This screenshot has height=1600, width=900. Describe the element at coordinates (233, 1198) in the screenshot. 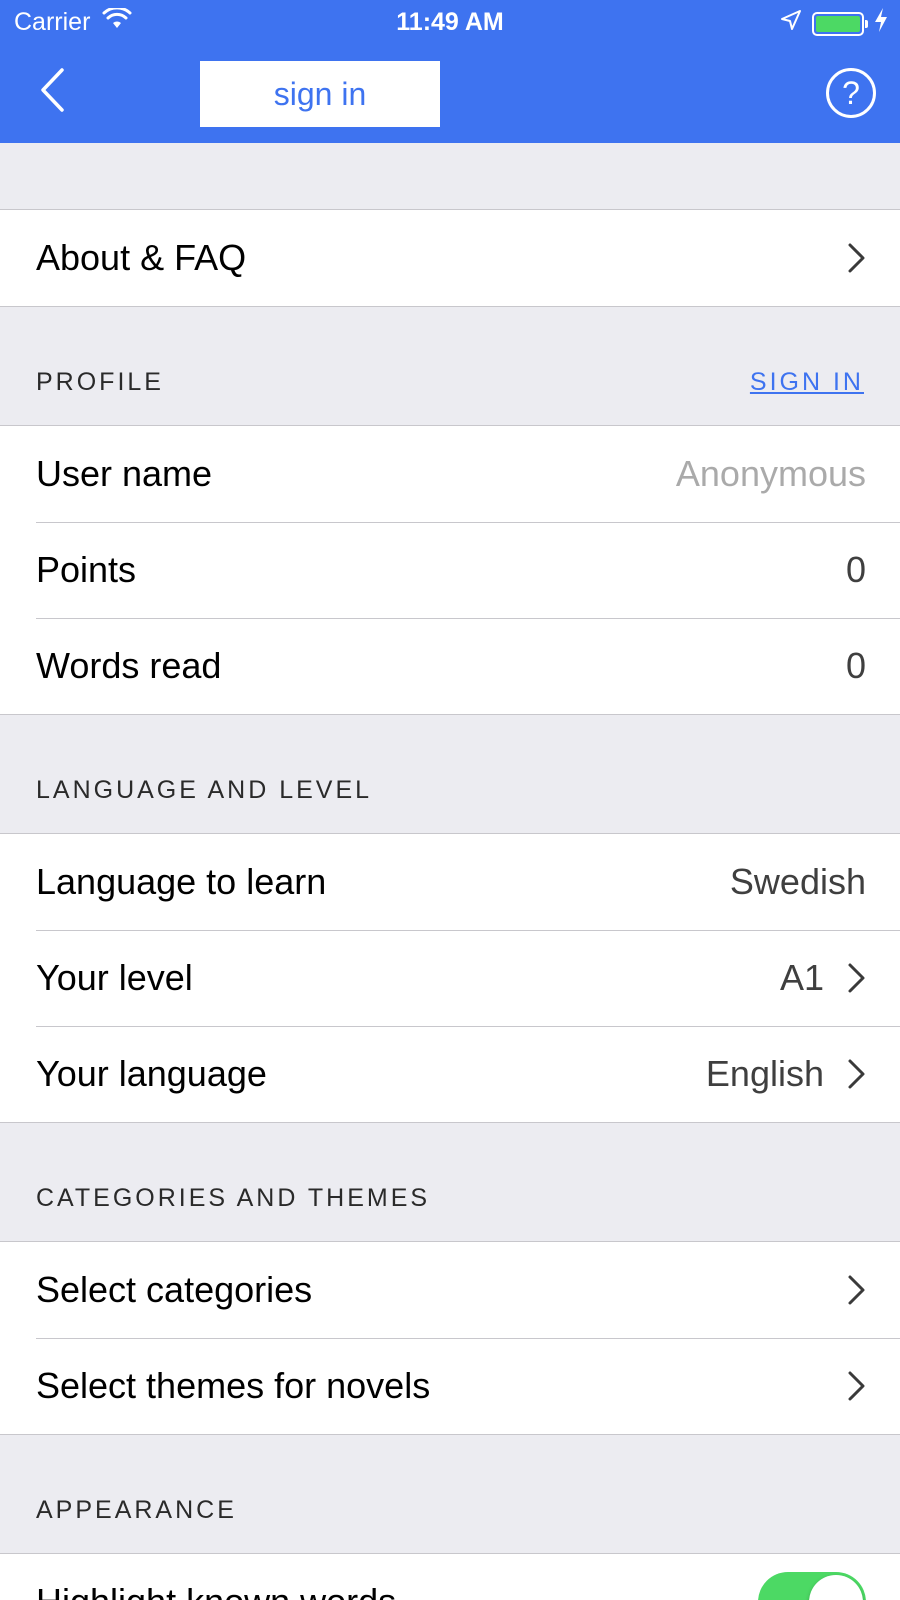

I see `categories-header: CATEGORIES AND THEMES` at that location.